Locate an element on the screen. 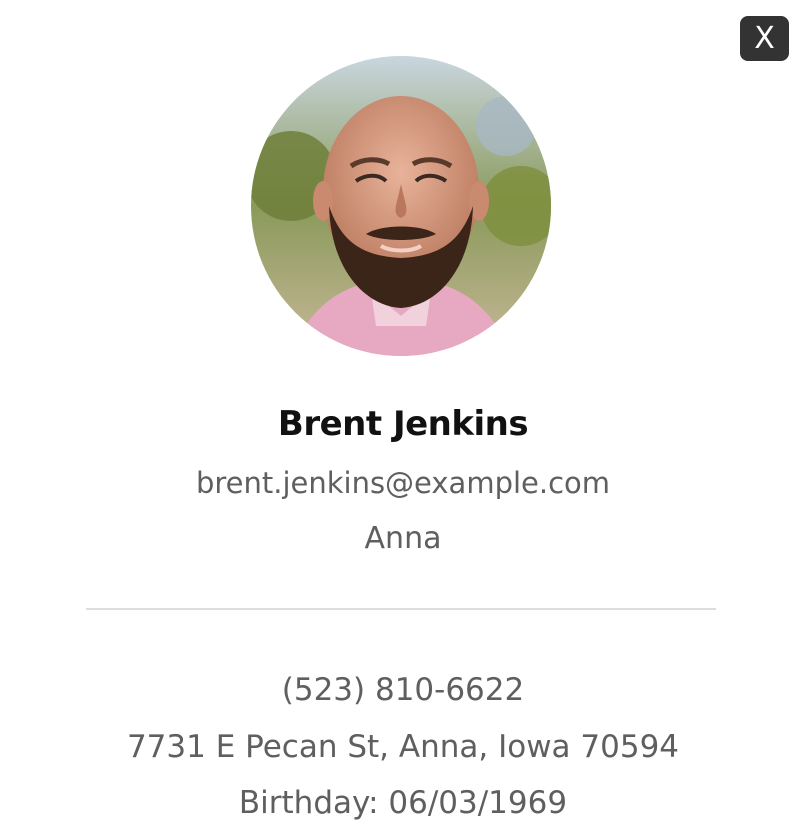  close-button: X is located at coordinates (764, 38).